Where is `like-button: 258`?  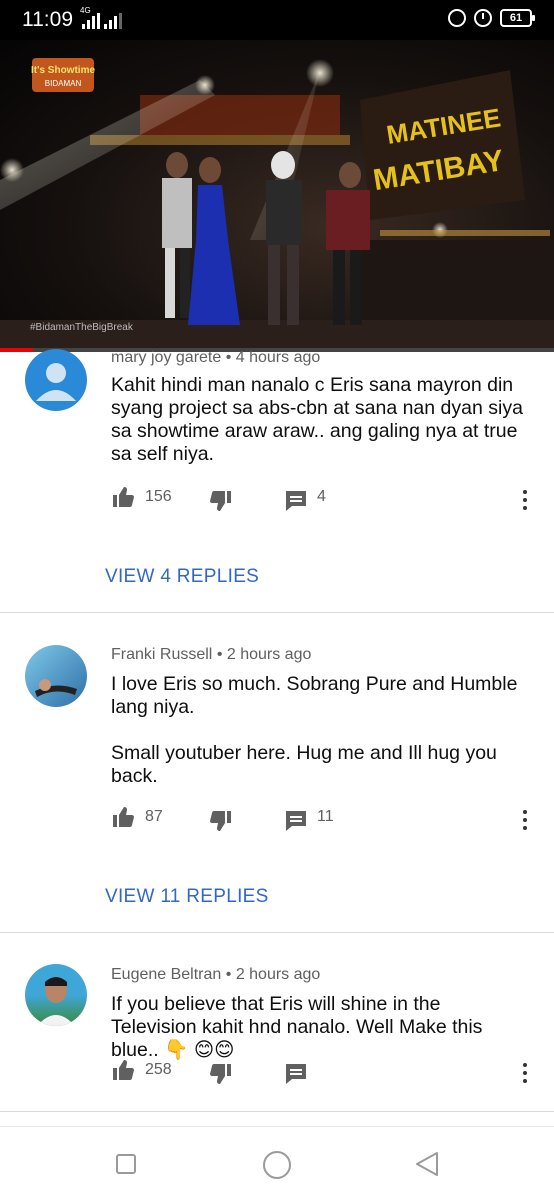
like-button: 258 is located at coordinates (141, 1070).